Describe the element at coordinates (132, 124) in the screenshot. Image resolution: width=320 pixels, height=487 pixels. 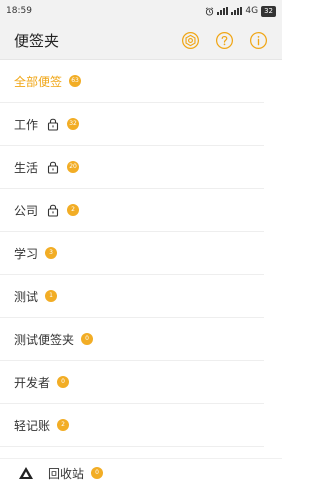
I see `folder-item-work: 工作 32` at that location.